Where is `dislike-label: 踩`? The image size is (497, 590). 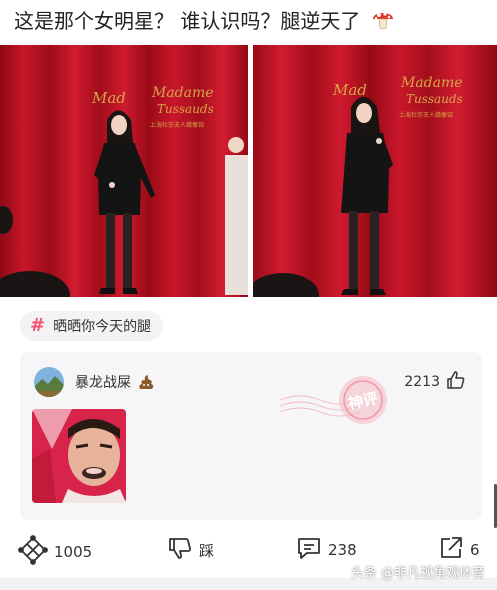 dislike-label: 踩 is located at coordinates (207, 550).